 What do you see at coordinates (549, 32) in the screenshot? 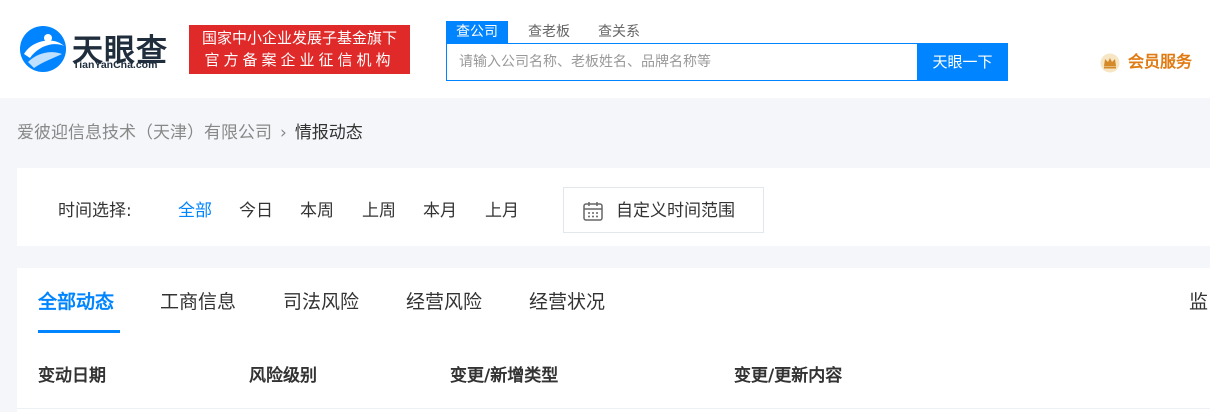
I see `search-tab-boss: 查老板` at bounding box center [549, 32].